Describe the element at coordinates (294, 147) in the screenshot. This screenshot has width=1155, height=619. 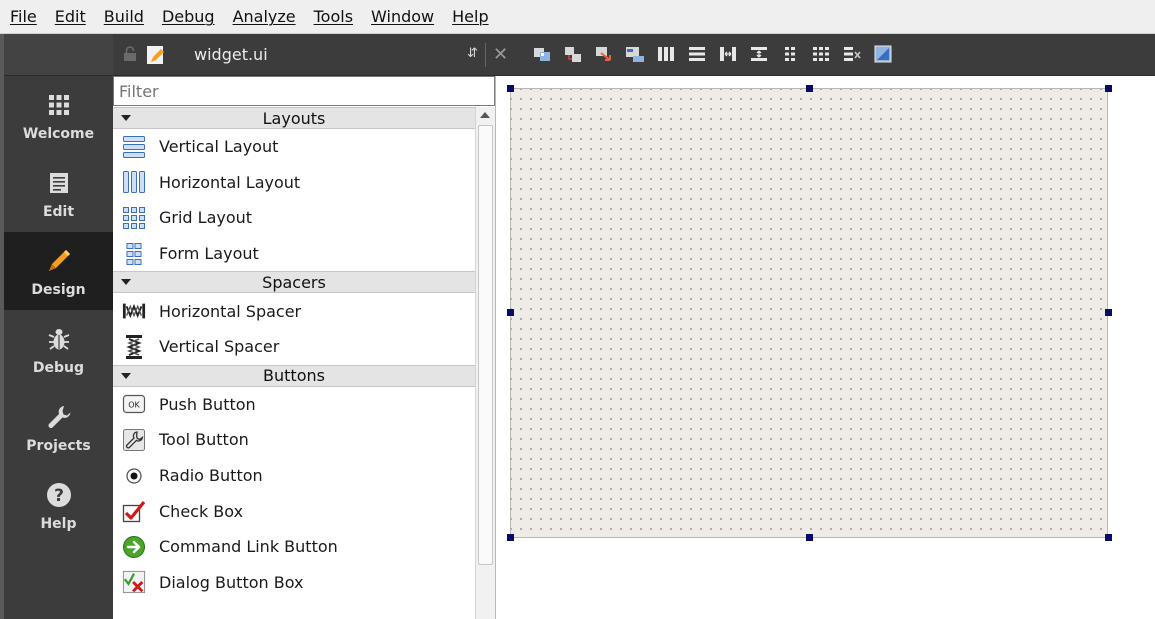
I see `widget-item-vertical-layout: Vertical Layout` at that location.